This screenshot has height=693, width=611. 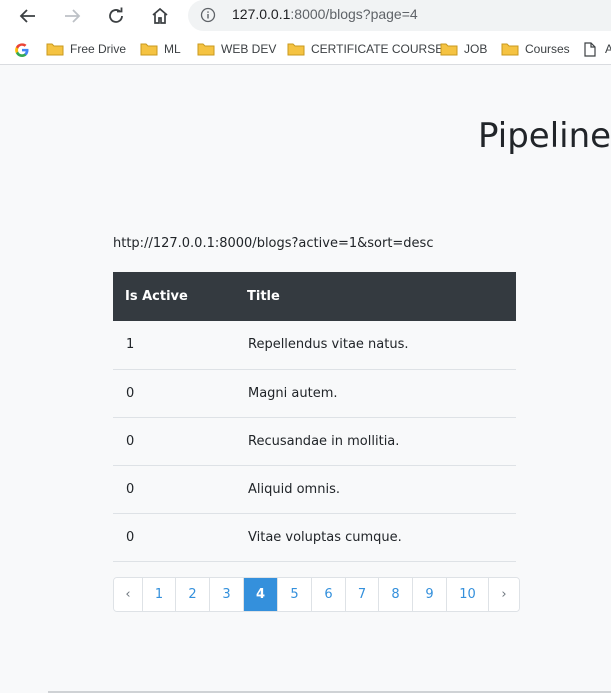 I want to click on arrow-left-icon, so click(x=27, y=16).